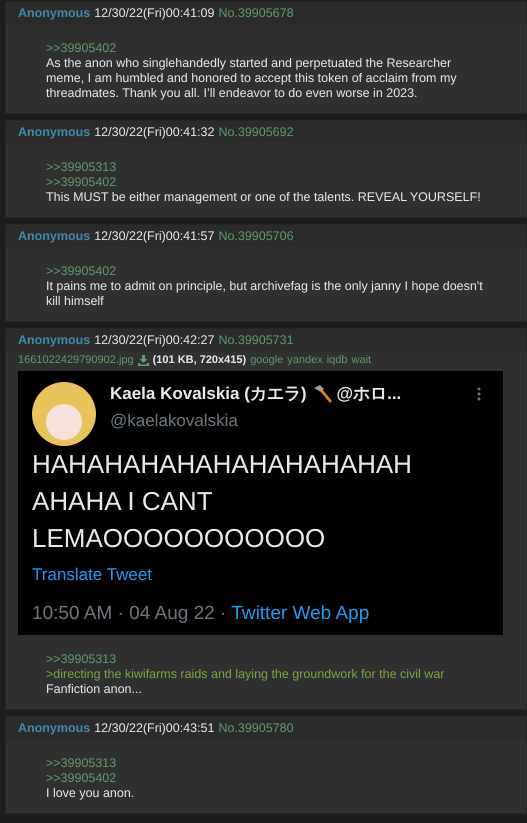 The height and width of the screenshot is (823, 527). Describe the element at coordinates (300, 613) in the screenshot. I see `tweet-source-link: Twitter Web App` at that location.